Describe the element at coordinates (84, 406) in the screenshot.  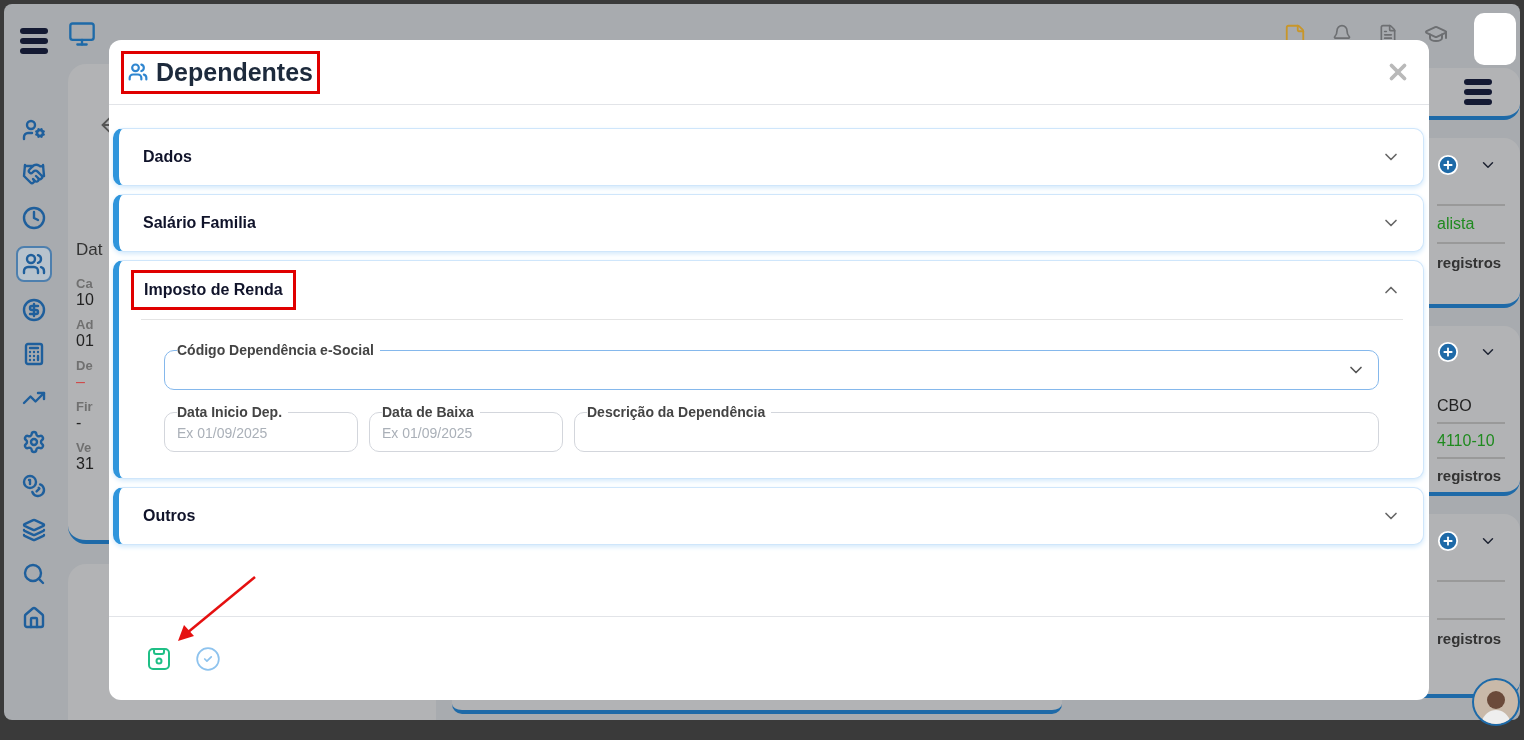
I see `field-label: Fir` at that location.